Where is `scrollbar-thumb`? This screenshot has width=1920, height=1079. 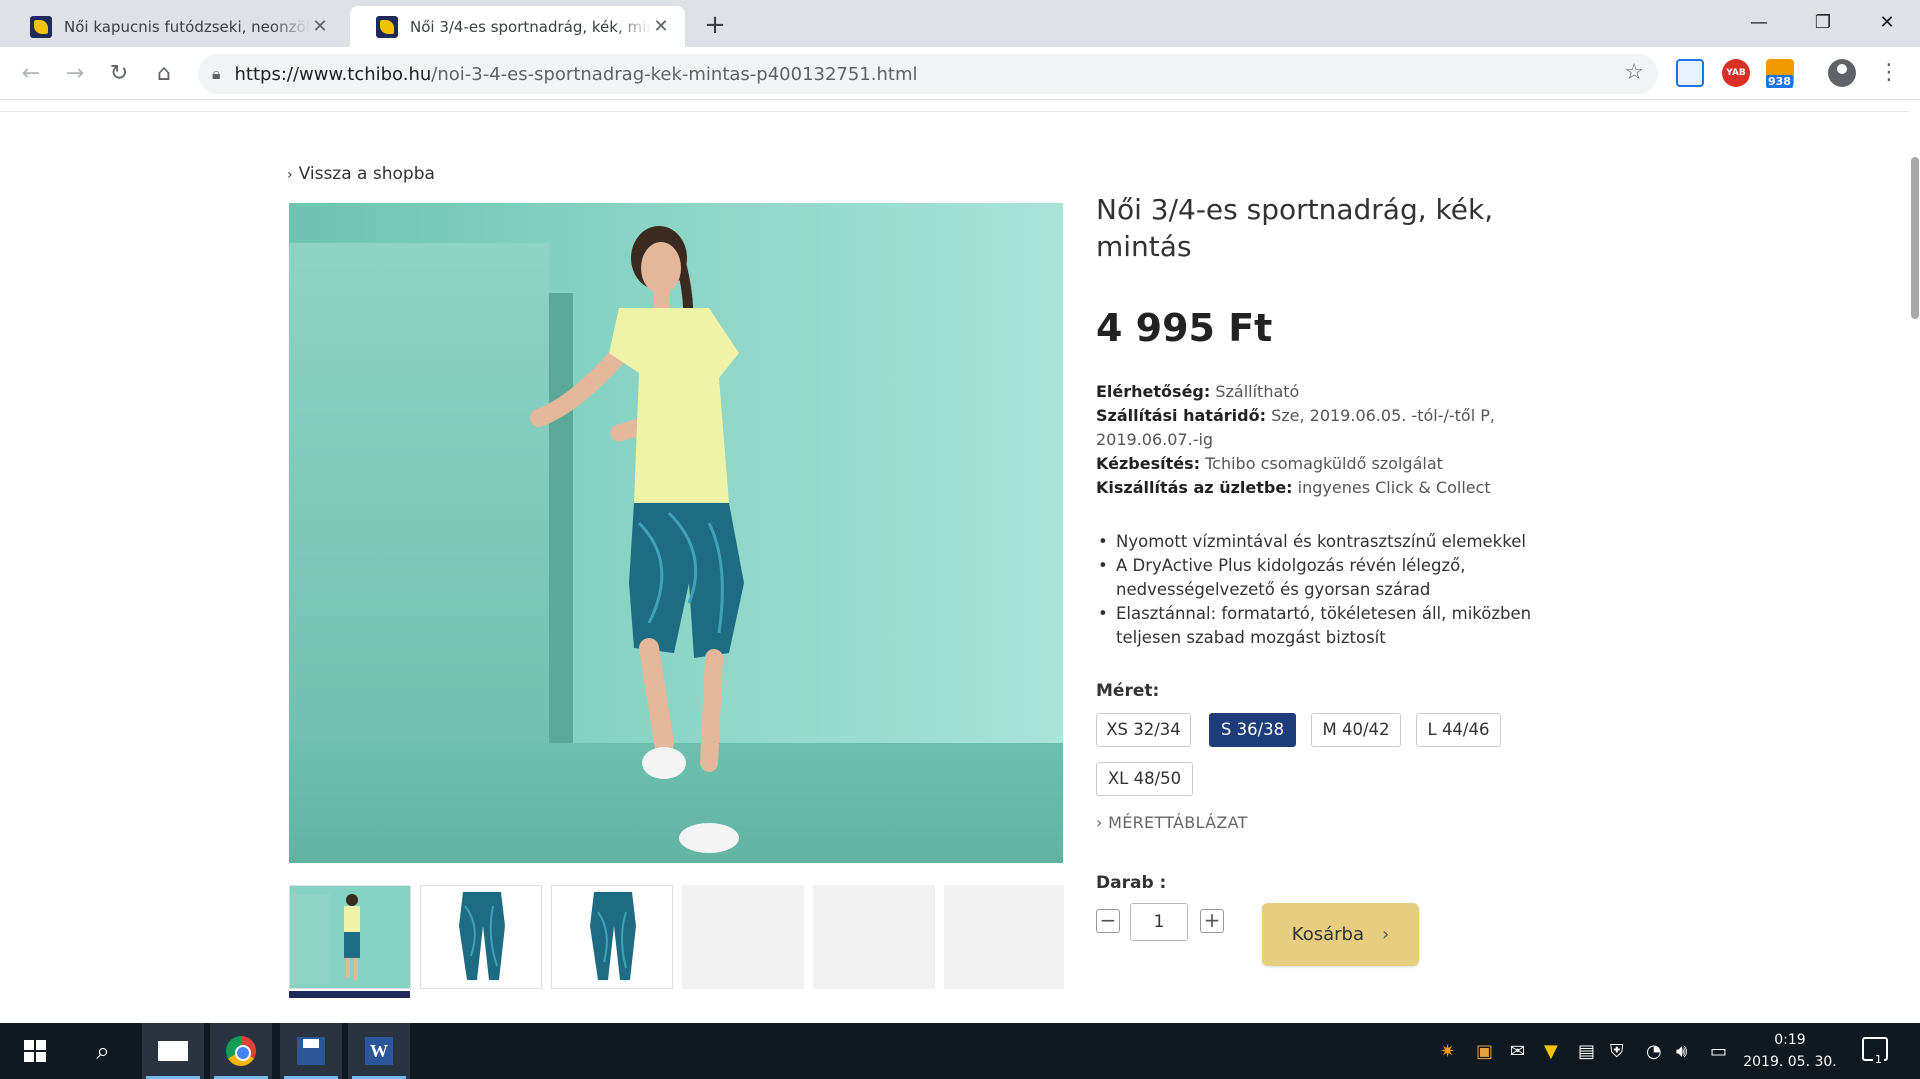
scrollbar-thumb is located at coordinates (1915, 238).